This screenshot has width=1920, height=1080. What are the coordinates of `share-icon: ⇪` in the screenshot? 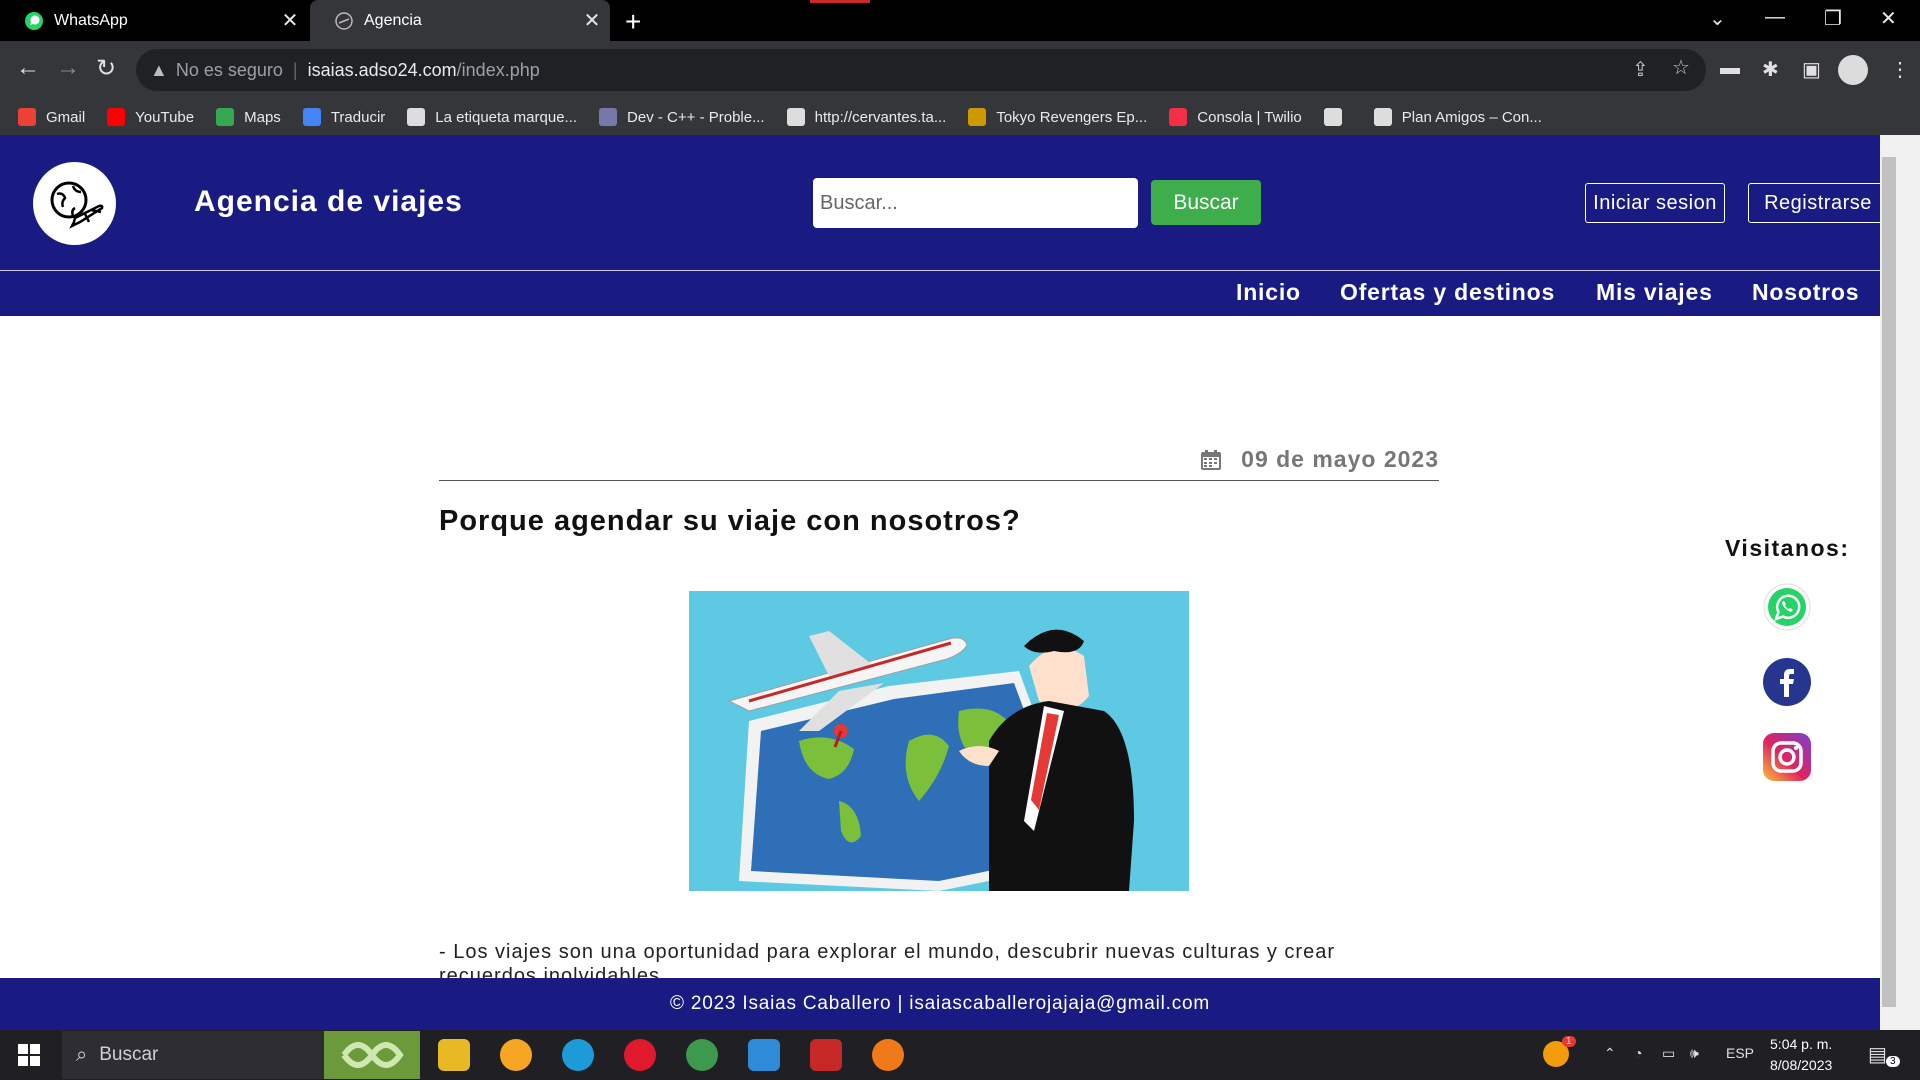 It's located at (1640, 69).